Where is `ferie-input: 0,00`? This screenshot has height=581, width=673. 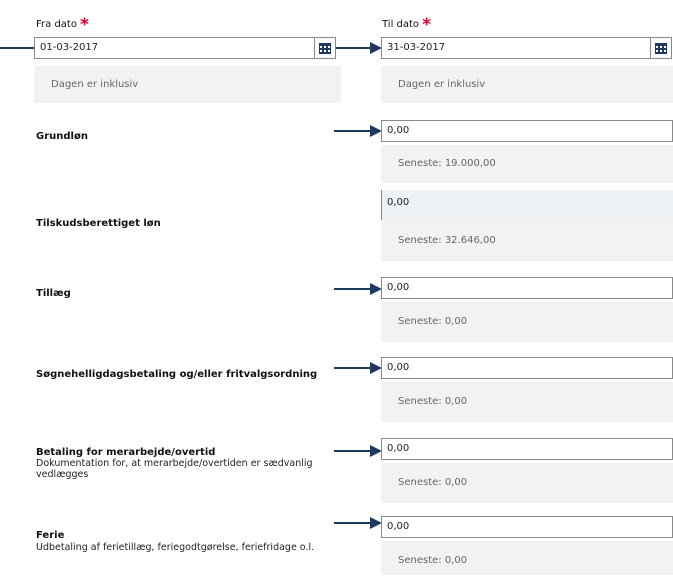
ferie-input: 0,00 is located at coordinates (527, 527).